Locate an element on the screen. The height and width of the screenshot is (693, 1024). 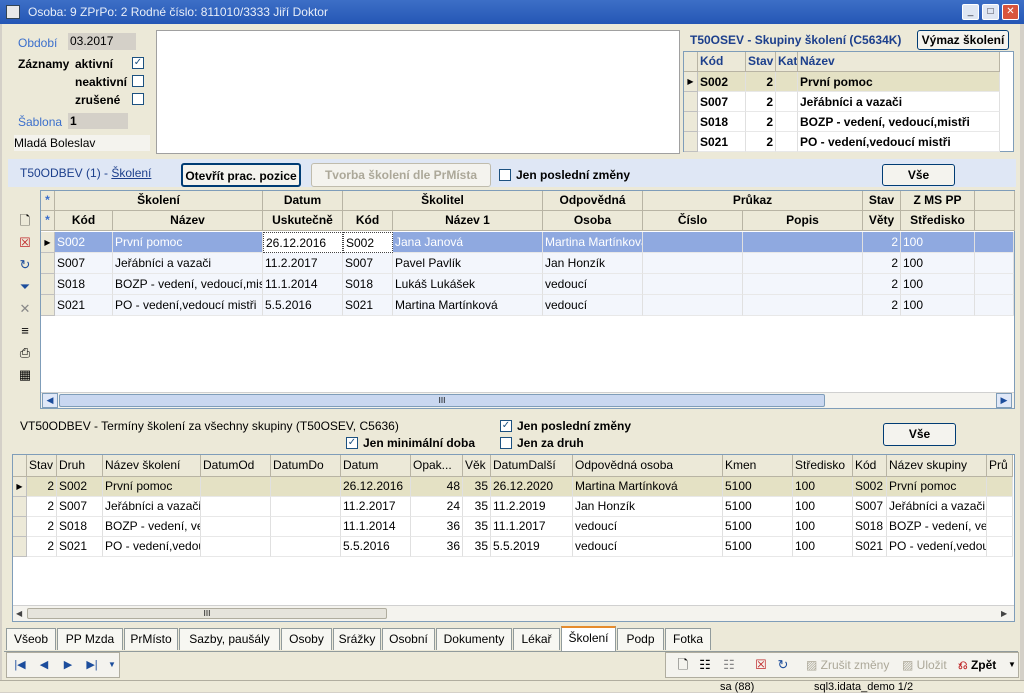
osev-cell-nazev: První pomoc is located at coordinates (899, 82).